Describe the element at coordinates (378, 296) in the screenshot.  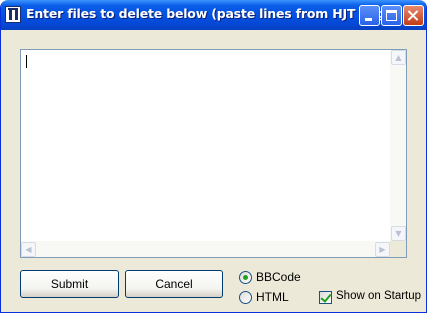
I see `show-on-startup-label: Show on Startup` at that location.